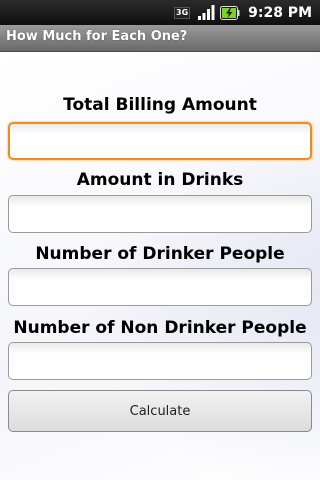 This screenshot has width=320, height=480. What do you see at coordinates (160, 254) in the screenshot?
I see `drinker-people-label: Number of Drinker People` at bounding box center [160, 254].